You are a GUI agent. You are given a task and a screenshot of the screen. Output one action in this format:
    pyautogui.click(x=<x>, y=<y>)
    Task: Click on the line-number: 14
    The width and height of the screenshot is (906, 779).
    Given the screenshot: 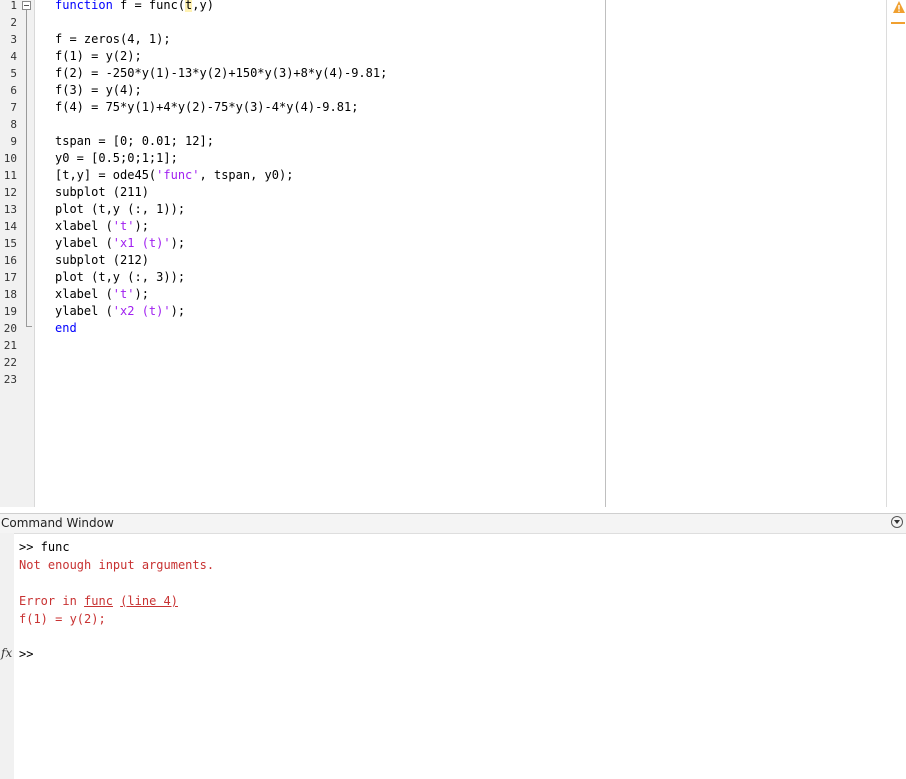 What is the action you would take?
    pyautogui.click(x=10, y=226)
    